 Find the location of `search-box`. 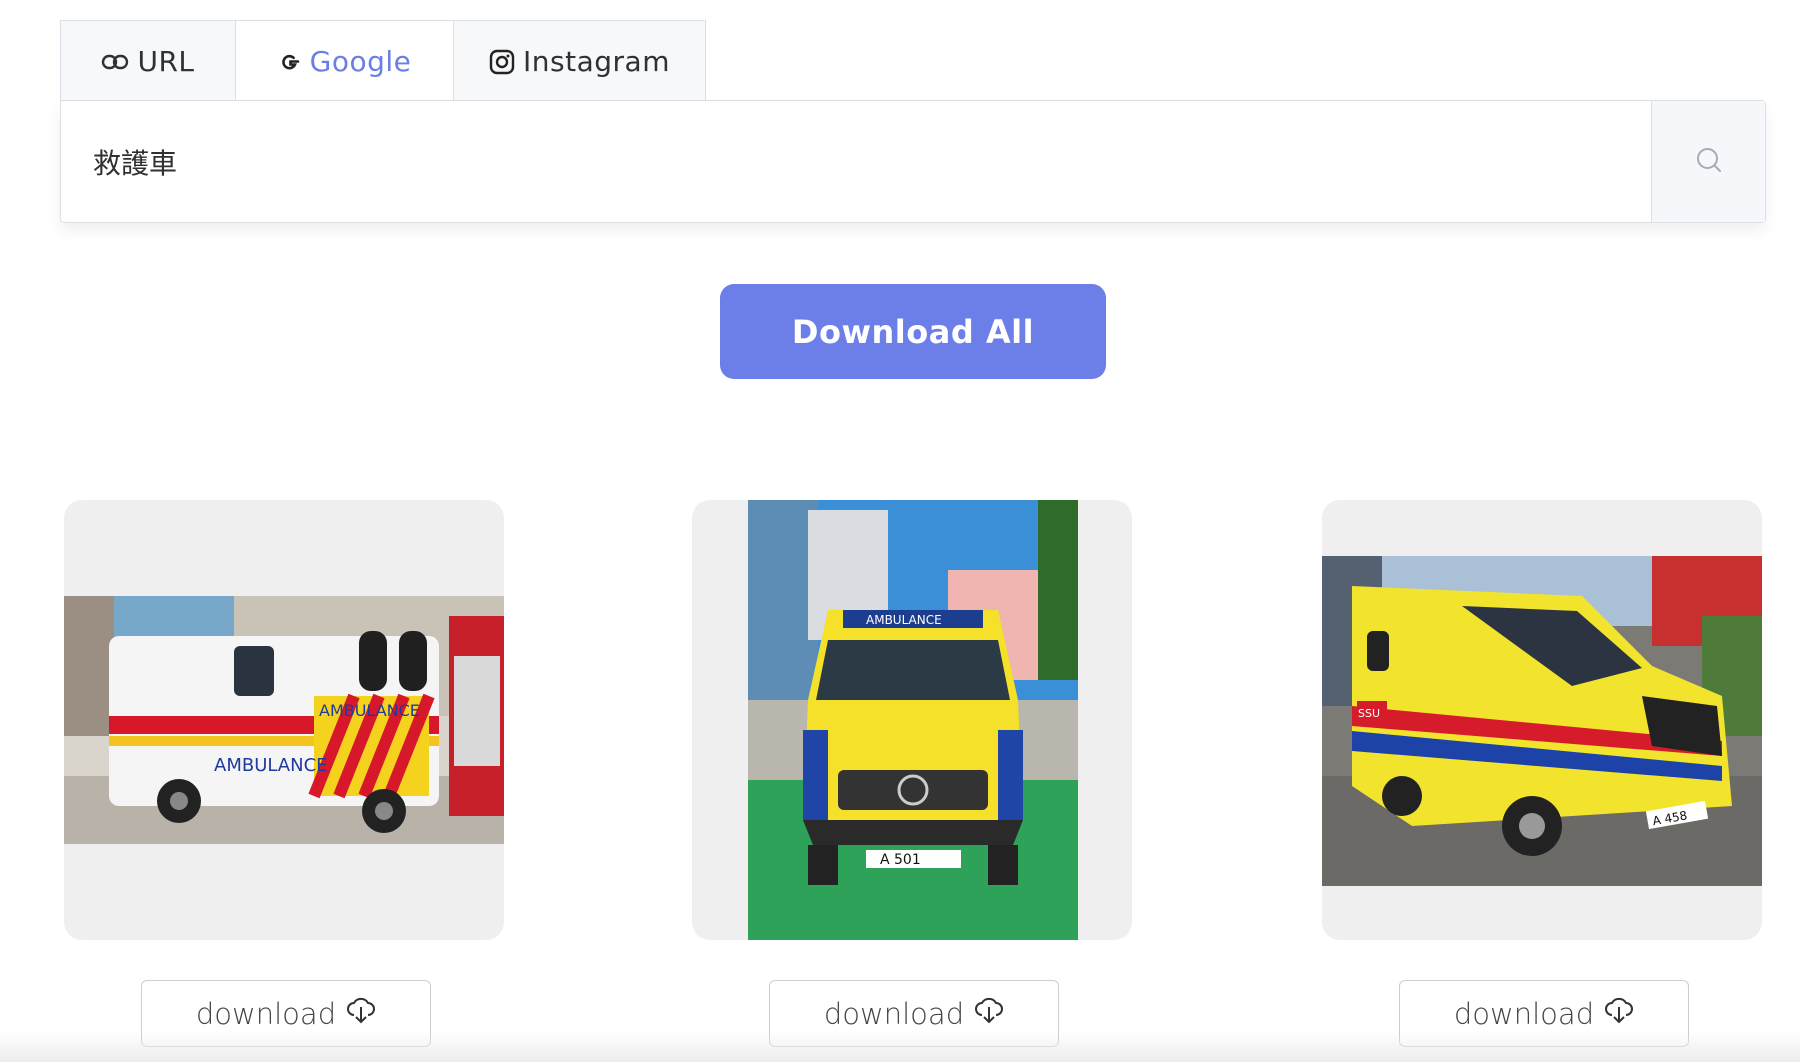

search-box is located at coordinates (913, 161).